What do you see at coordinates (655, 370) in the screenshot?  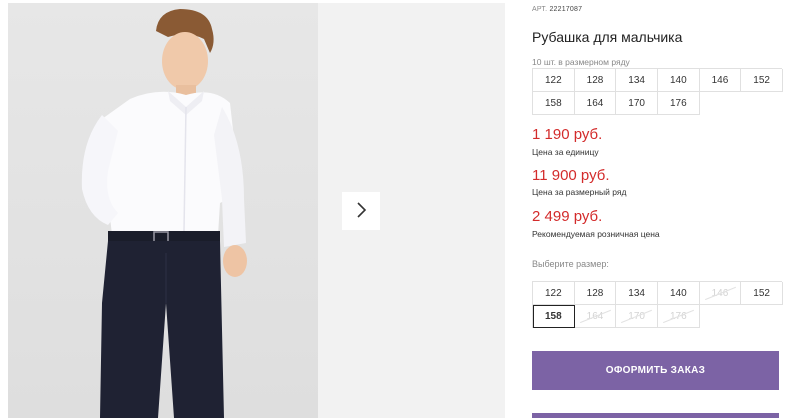 I see `place-order-button: ОФОРМИТЬ ЗАКАЗ` at bounding box center [655, 370].